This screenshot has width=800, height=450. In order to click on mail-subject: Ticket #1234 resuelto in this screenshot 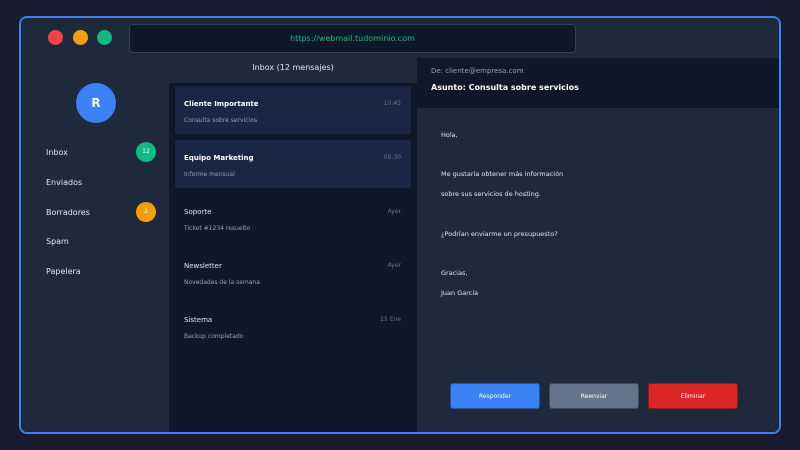, I will do `click(217, 228)`.